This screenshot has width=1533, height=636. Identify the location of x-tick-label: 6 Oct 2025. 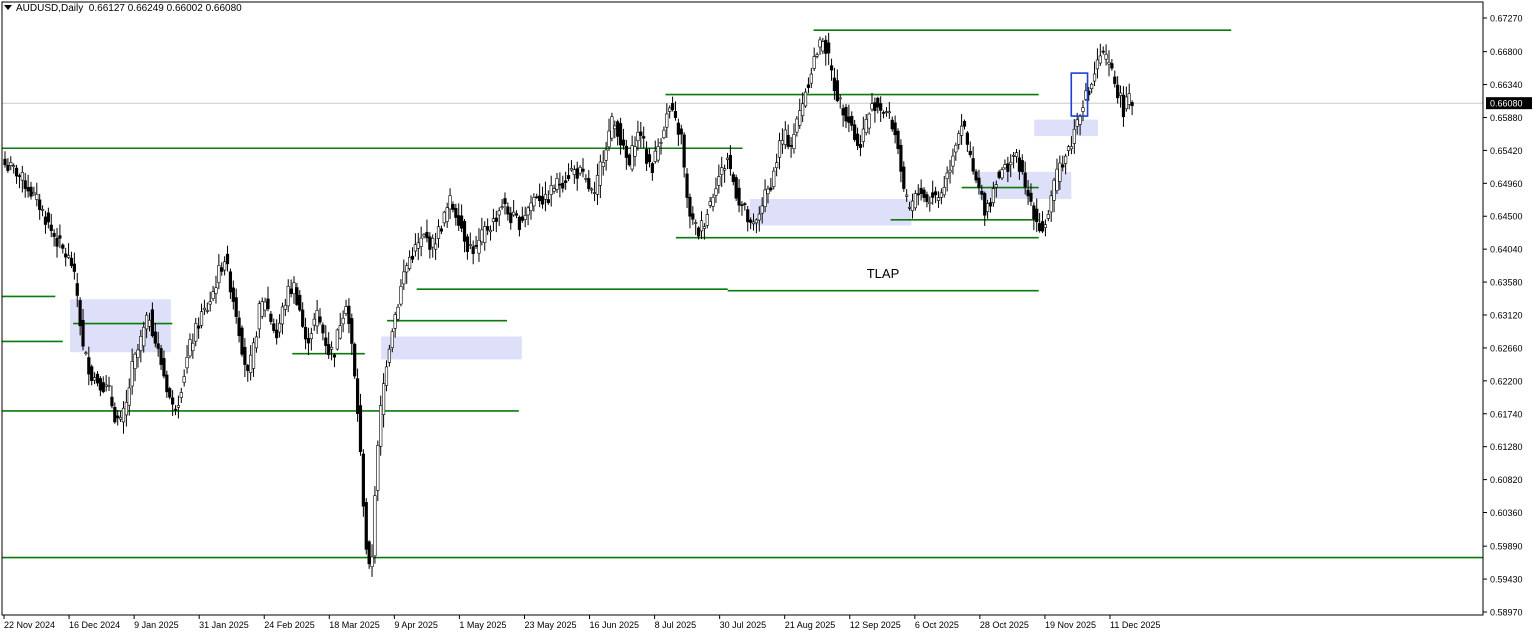
(937, 625).